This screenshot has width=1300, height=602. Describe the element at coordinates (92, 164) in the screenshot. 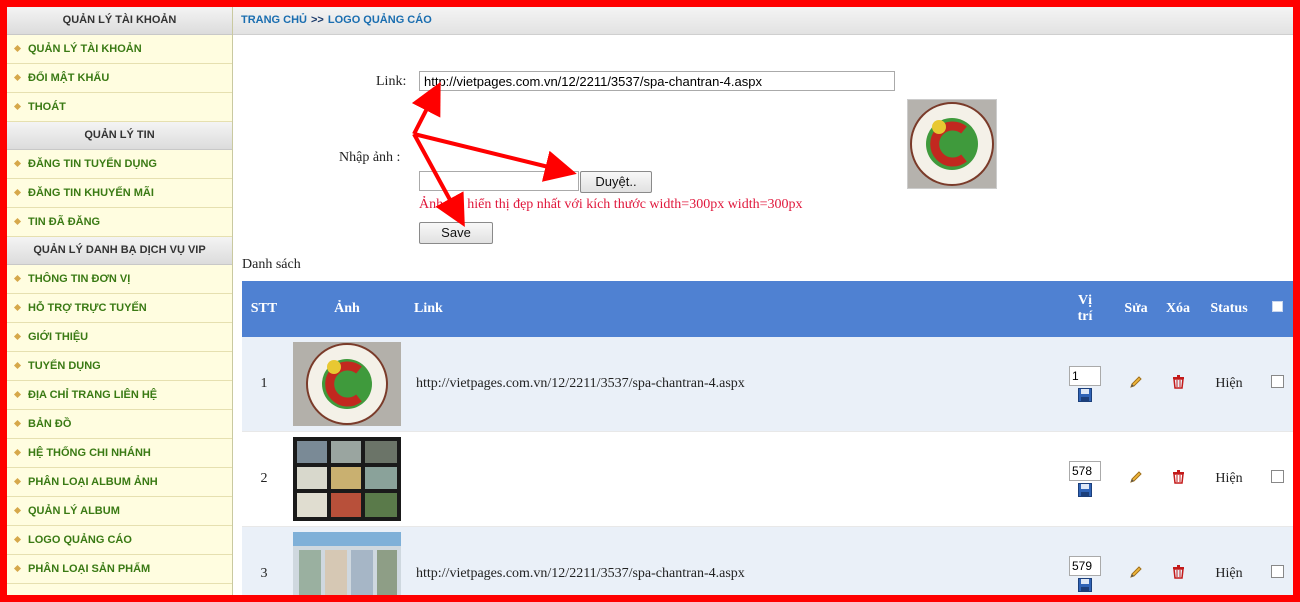

I see `sidebar-item-label: ĐĂNG TIN TUYỂN DỤNG` at that location.